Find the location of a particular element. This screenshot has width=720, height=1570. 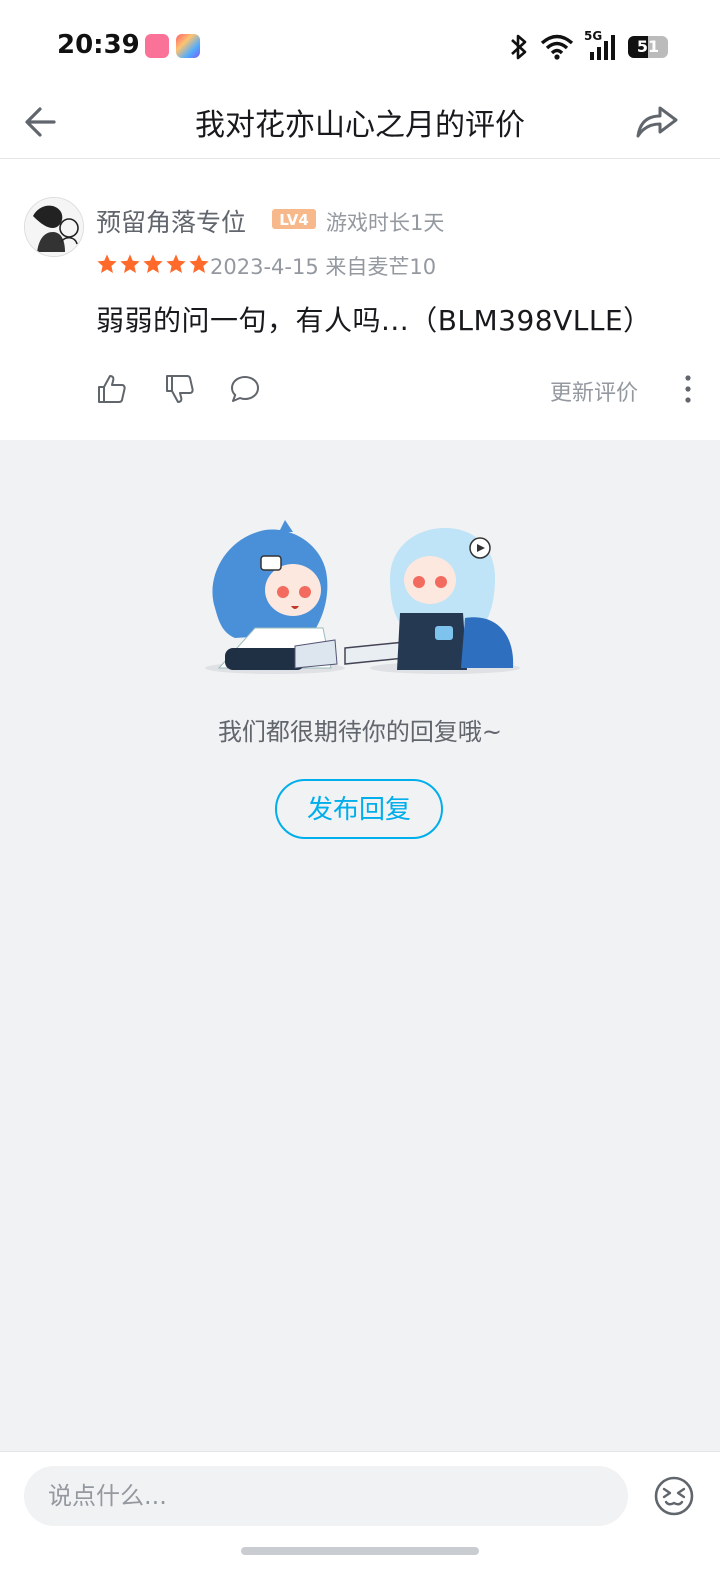

emoji-icon is located at coordinates (674, 1496).